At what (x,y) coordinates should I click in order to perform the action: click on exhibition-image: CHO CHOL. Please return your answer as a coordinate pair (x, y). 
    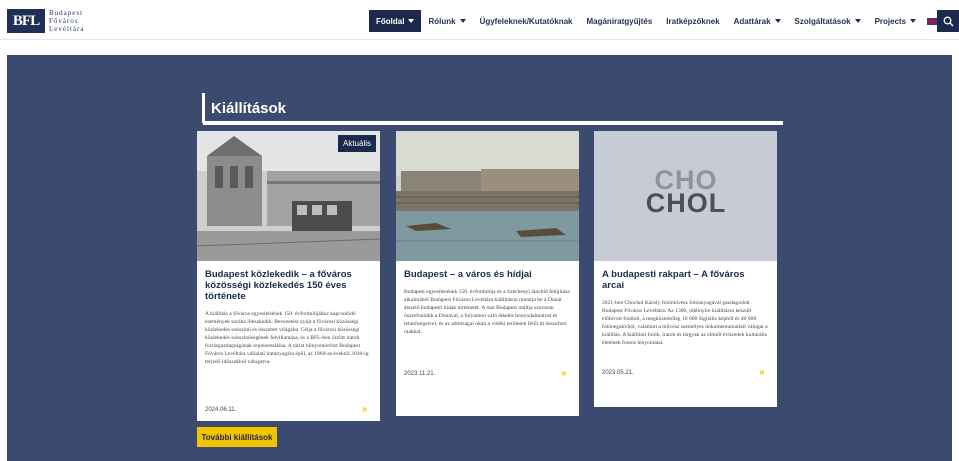
    Looking at the image, I should click on (685, 196).